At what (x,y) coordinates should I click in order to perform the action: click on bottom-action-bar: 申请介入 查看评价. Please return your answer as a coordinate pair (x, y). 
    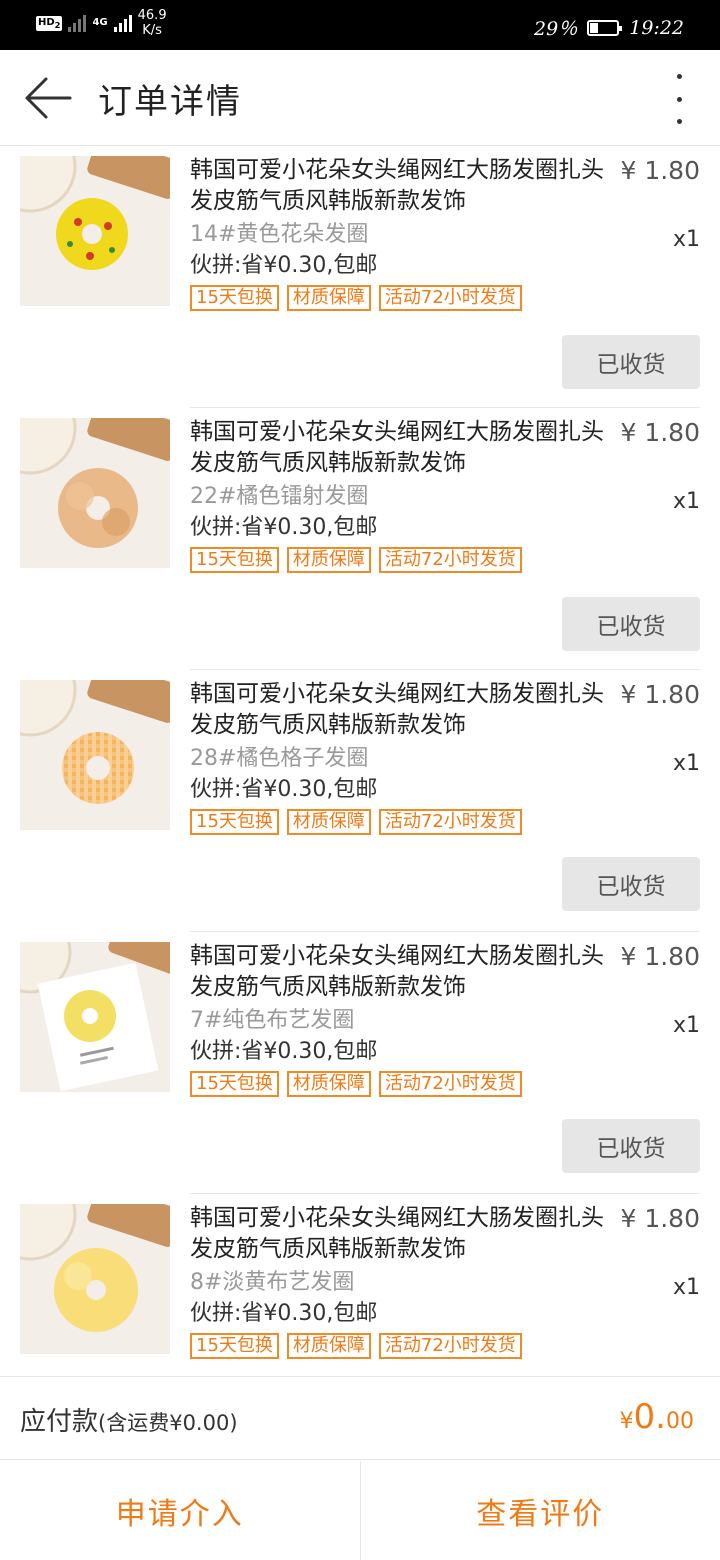
    Looking at the image, I should click on (360, 1510).